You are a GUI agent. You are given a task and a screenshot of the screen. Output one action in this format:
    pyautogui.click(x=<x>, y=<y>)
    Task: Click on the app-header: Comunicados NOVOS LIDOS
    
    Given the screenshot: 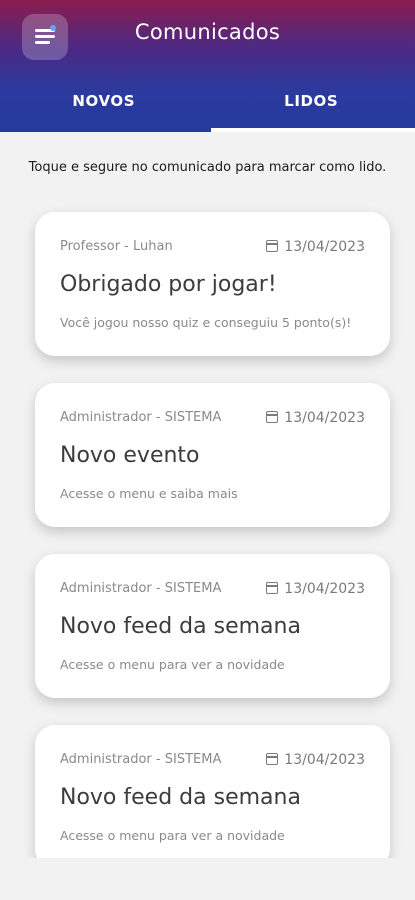 What is the action you would take?
    pyautogui.click(x=207, y=66)
    